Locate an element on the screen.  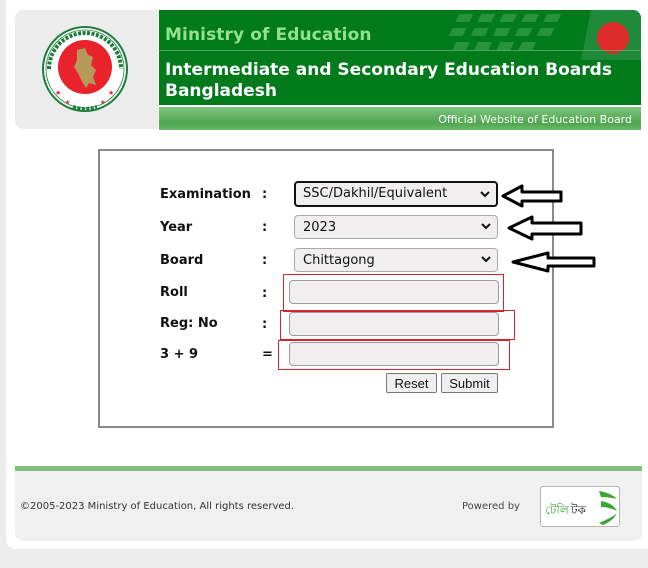
ministry-title: Ministry of Education is located at coordinates (268, 35).